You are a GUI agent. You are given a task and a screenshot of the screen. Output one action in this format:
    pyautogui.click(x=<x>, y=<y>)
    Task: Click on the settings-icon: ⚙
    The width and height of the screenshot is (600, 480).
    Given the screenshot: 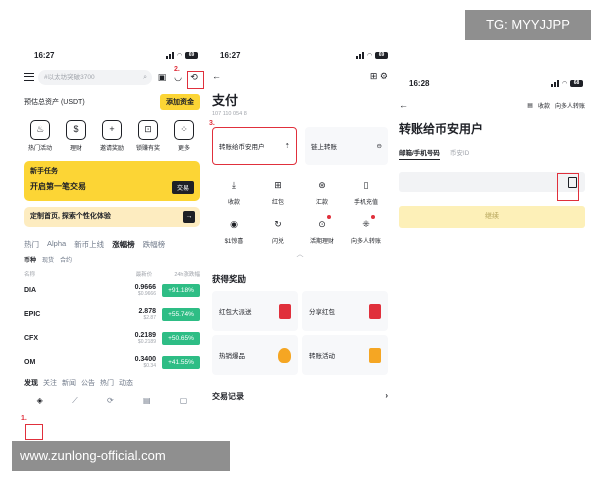 What is the action you would take?
    pyautogui.click(x=384, y=76)
    